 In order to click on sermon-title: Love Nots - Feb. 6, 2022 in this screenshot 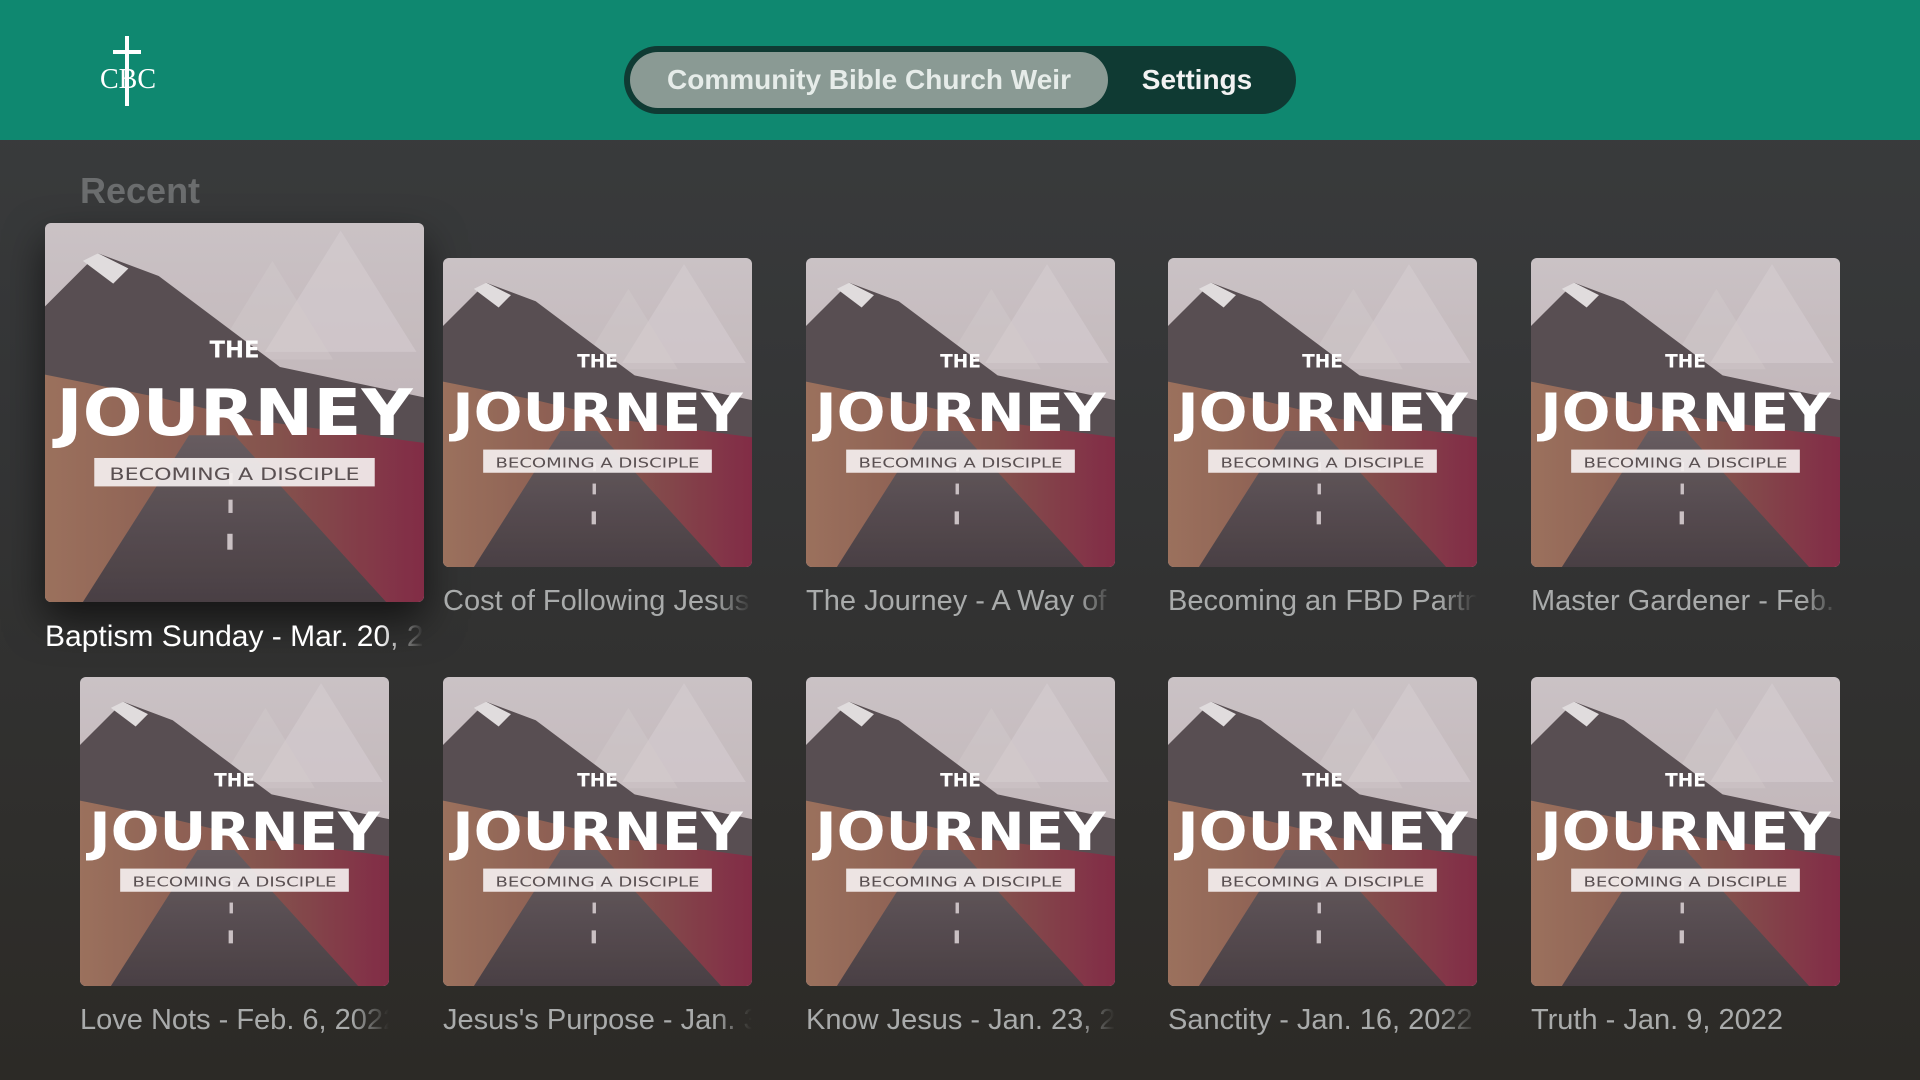, I will do `click(234, 1020)`.